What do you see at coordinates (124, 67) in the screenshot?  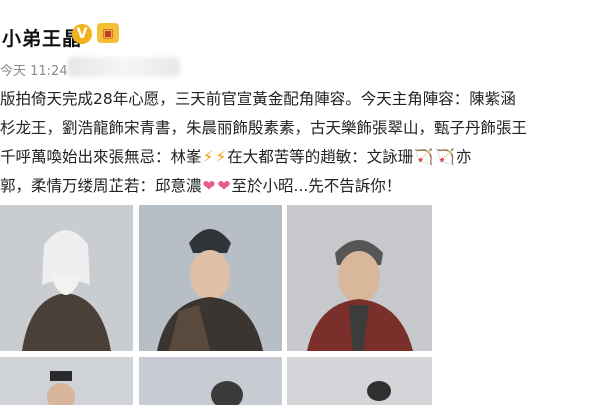 I see `blurred-source` at bounding box center [124, 67].